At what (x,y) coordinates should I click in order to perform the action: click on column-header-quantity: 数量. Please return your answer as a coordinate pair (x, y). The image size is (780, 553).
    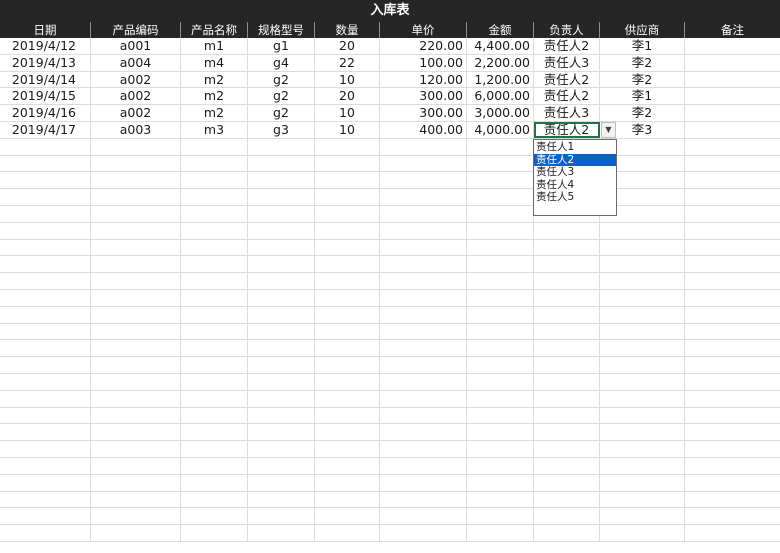
    Looking at the image, I should click on (347, 30).